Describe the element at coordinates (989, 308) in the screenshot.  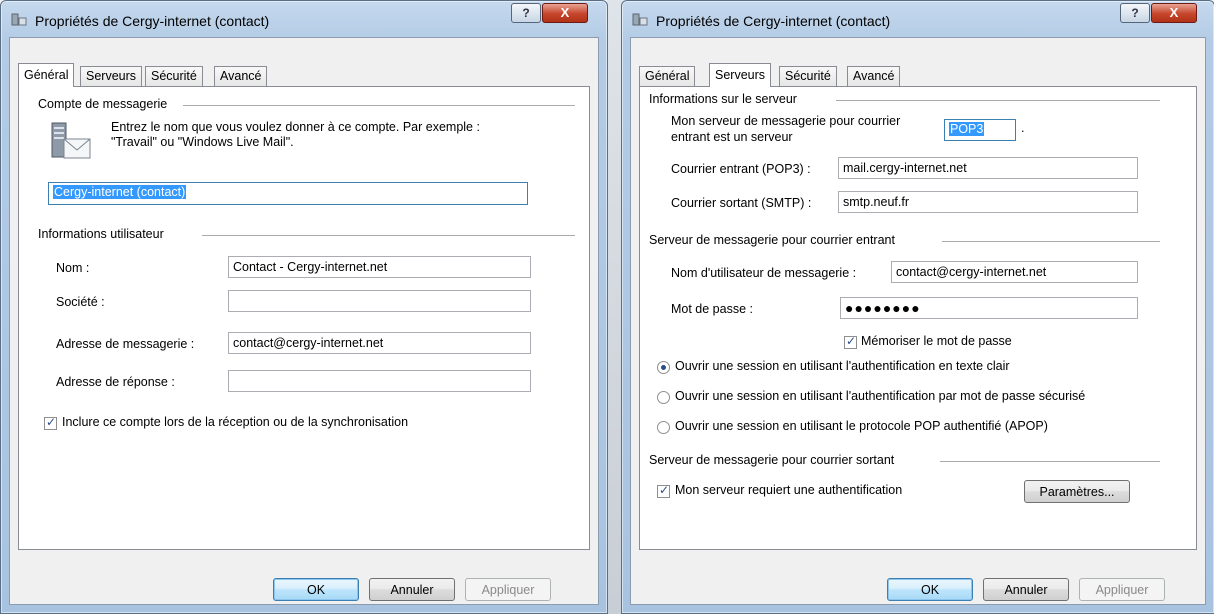
I see `password-input: ●●●●●●●●` at that location.